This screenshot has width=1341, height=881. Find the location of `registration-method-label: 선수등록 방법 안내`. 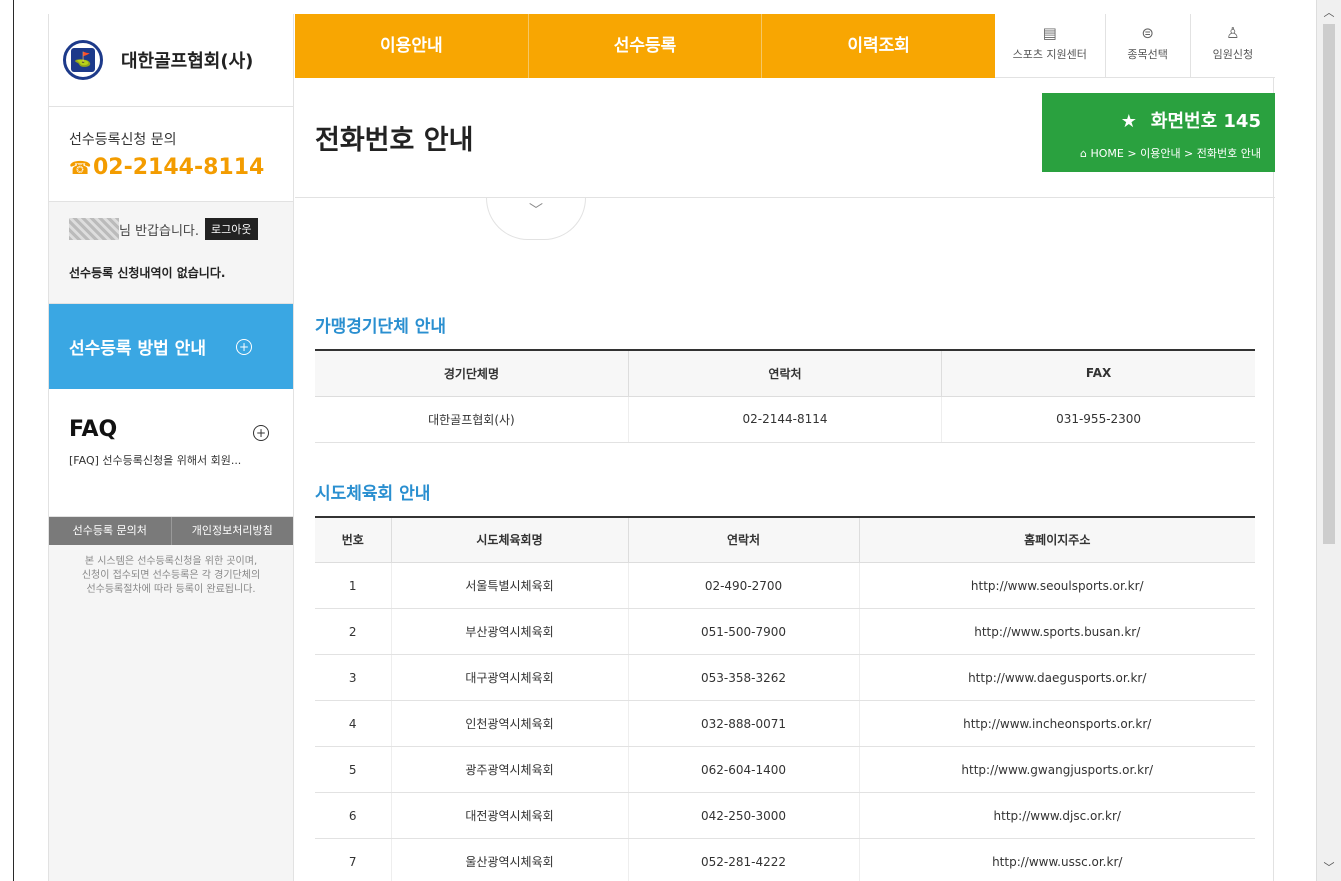

registration-method-label: 선수등록 방법 안내 is located at coordinates (137, 349).